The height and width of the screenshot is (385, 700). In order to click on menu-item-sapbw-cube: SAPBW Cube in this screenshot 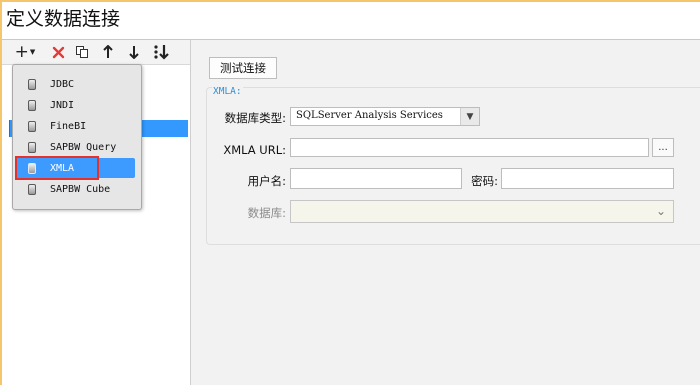, I will do `click(75, 189)`.